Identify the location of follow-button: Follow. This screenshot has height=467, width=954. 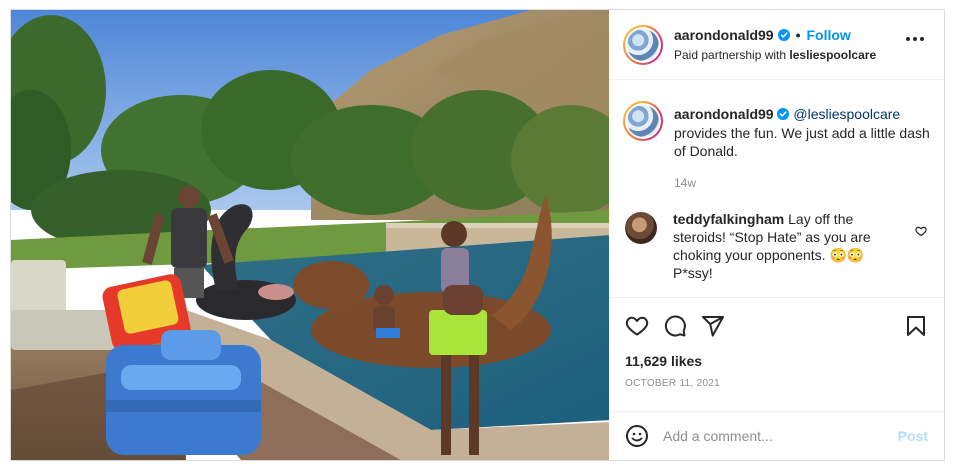
(829, 35).